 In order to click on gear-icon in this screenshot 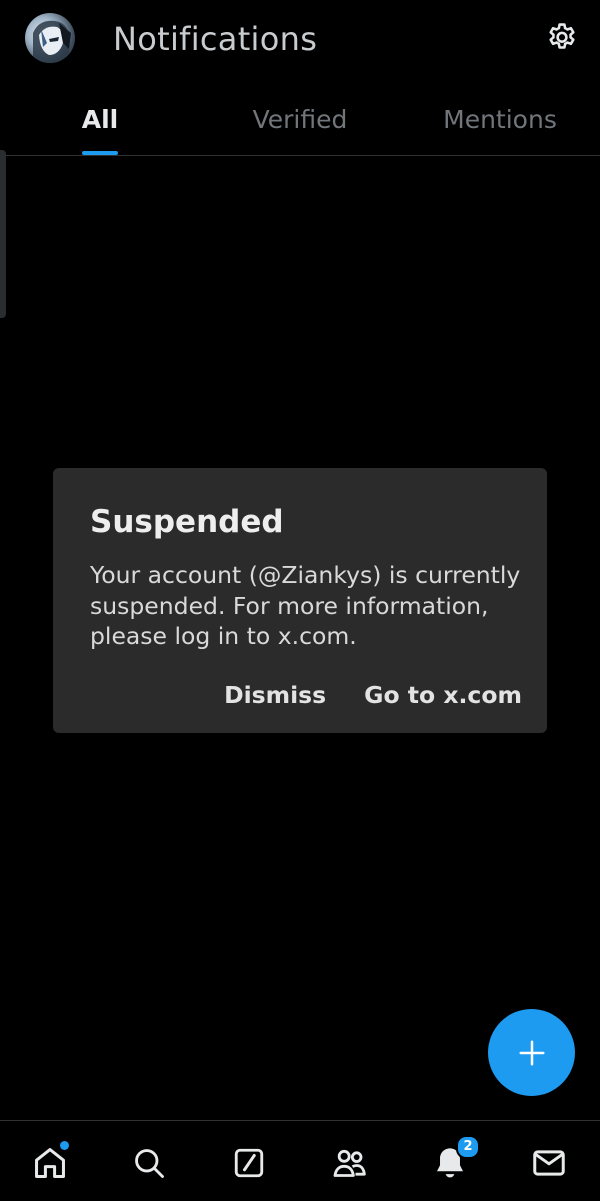, I will do `click(562, 36)`.